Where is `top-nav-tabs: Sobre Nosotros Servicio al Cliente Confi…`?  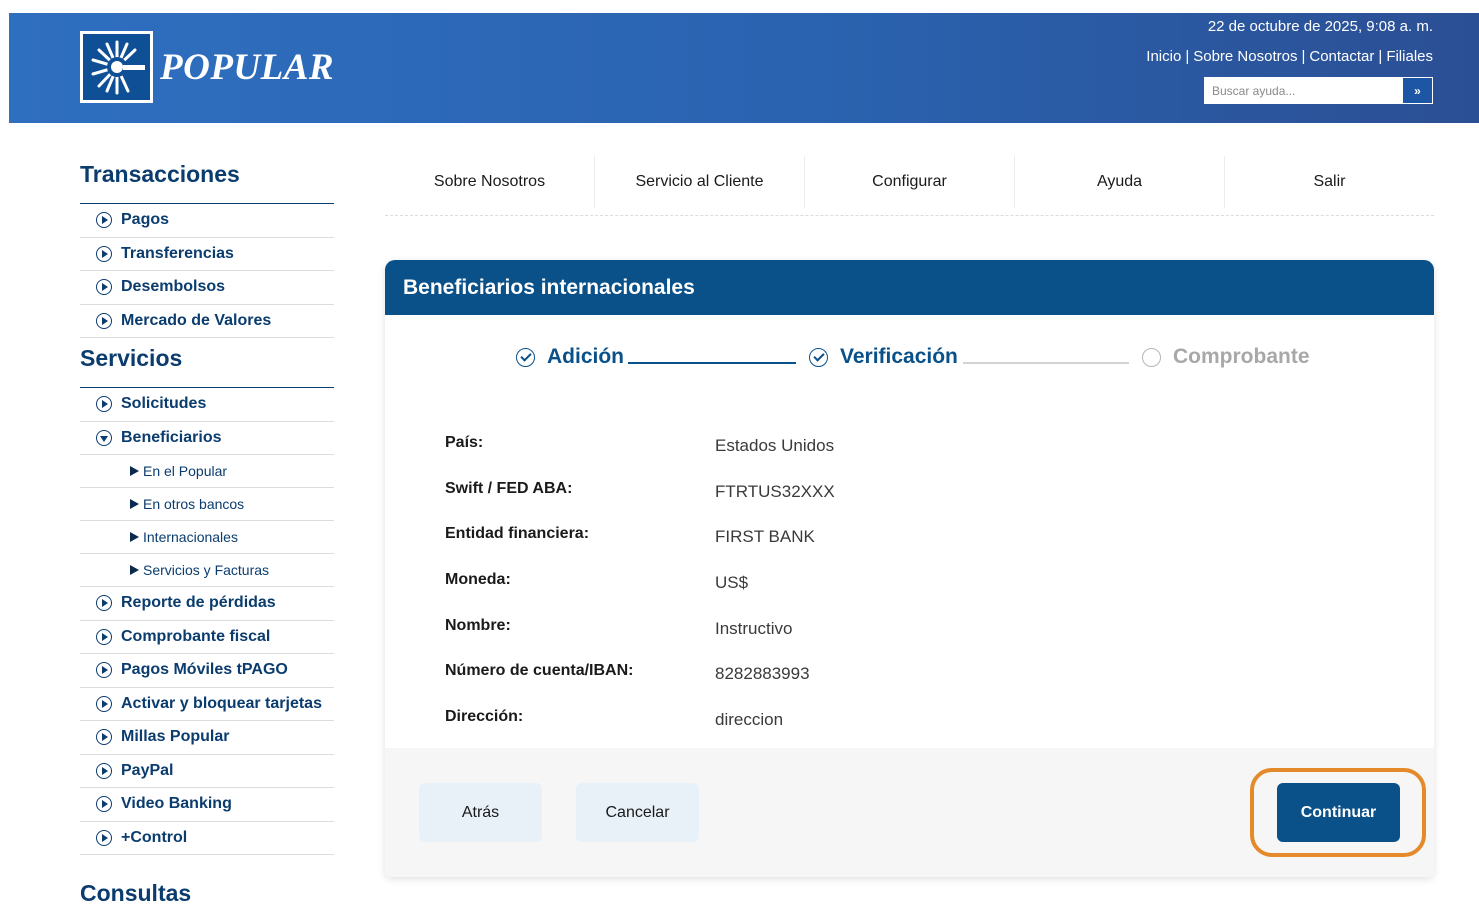 top-nav-tabs: Sobre Nosotros Servicio al Cliente Confi… is located at coordinates (909, 186).